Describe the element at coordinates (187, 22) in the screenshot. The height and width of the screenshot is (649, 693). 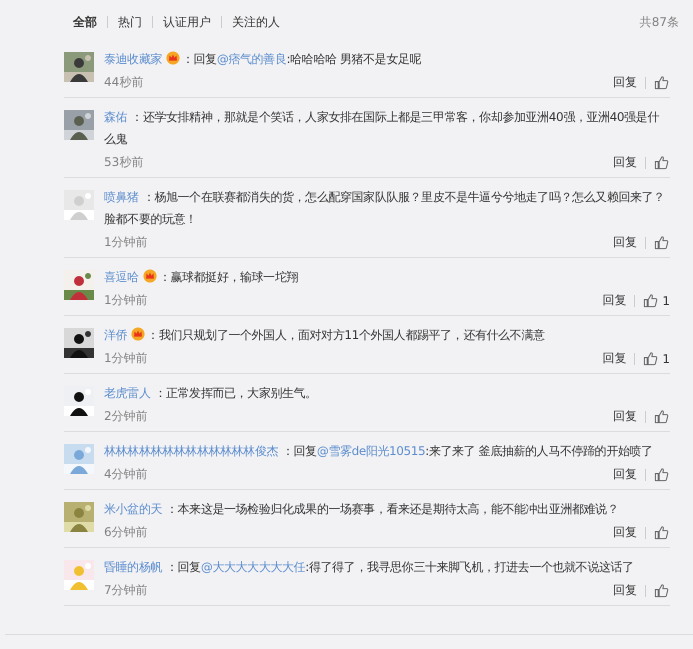
I see `filter-tab: 认证用户` at that location.